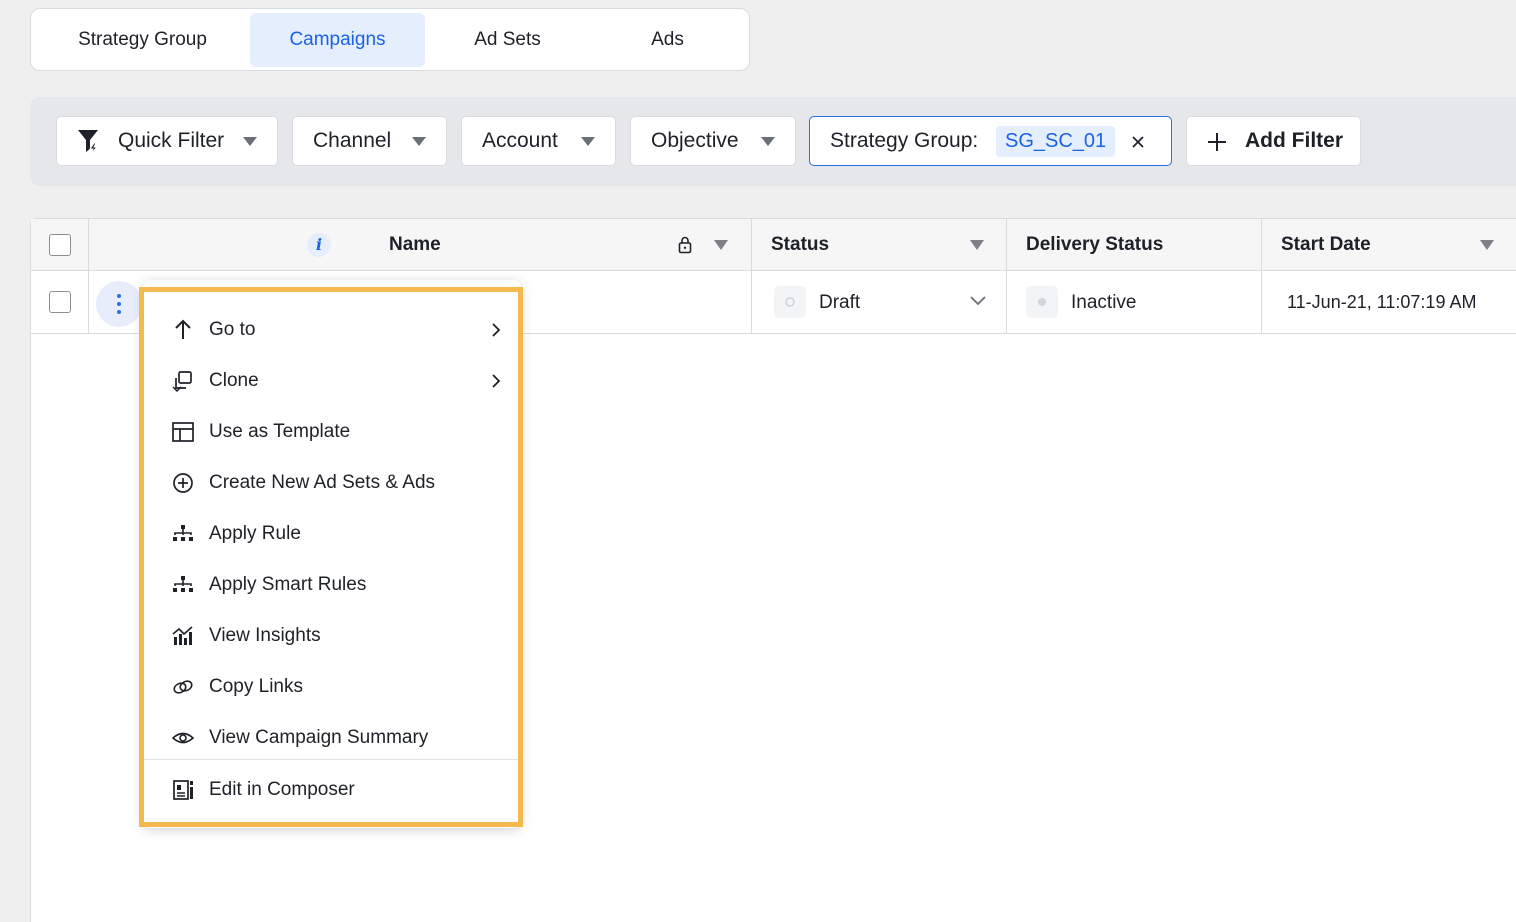 The image size is (1516, 922). I want to click on select-all-checkbox, so click(60, 245).